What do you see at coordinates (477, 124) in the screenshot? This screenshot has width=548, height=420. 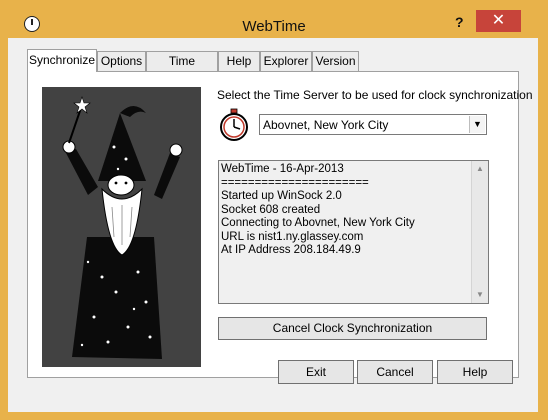 I see `chevron-down-icon: ▼` at bounding box center [477, 124].